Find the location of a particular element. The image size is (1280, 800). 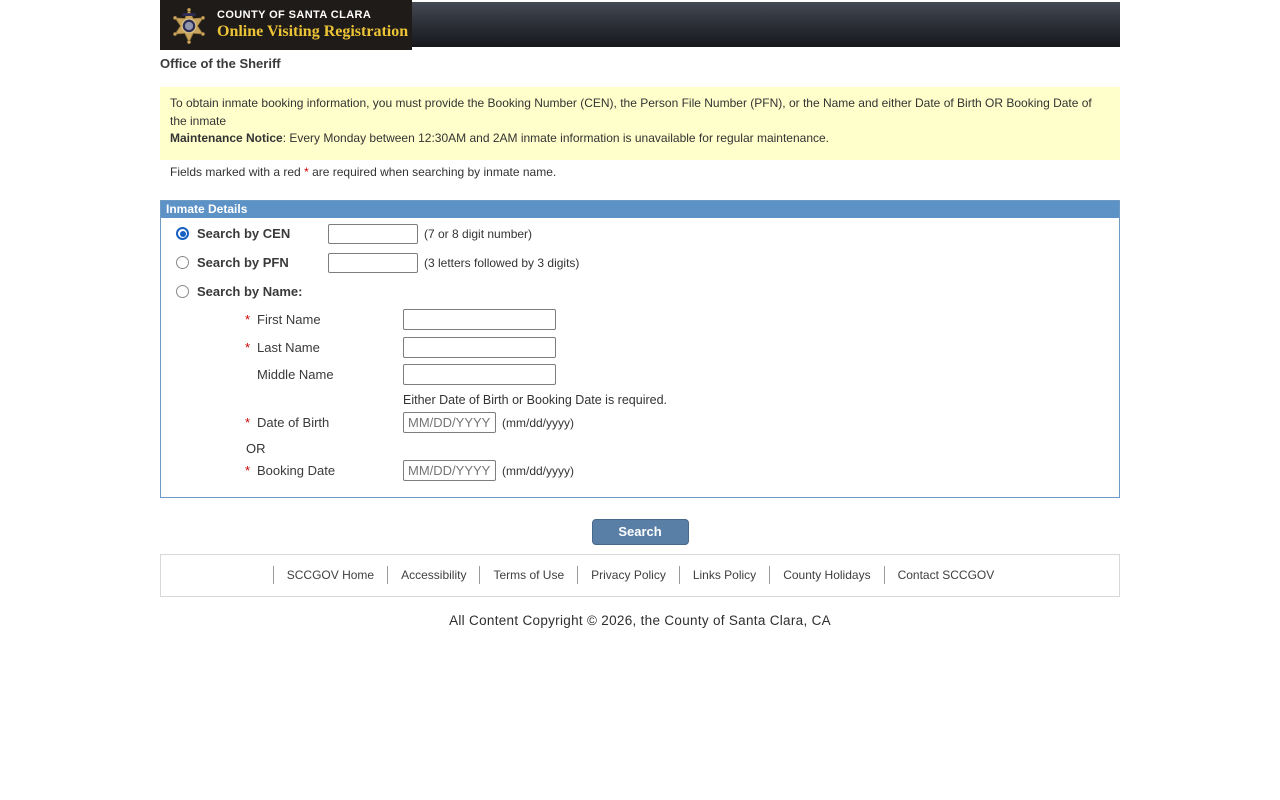

footer-link-sccgov-home: SCCGOV Home is located at coordinates (329, 575).